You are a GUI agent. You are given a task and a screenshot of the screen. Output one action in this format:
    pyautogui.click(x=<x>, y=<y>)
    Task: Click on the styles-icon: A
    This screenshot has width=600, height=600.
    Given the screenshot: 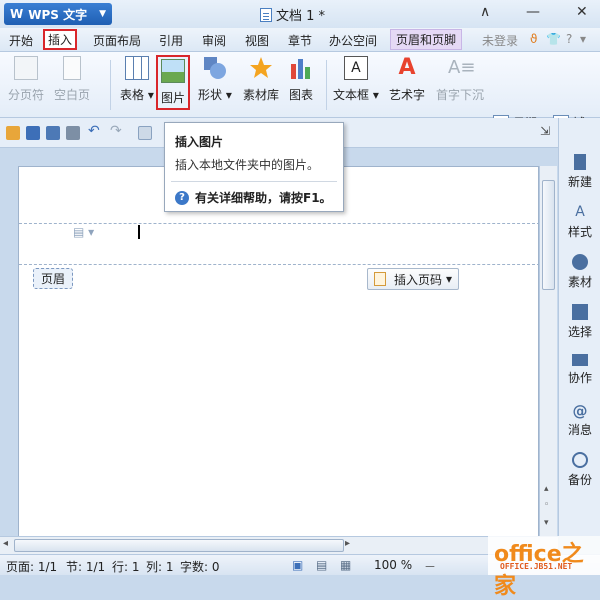 What is the action you would take?
    pyautogui.click(x=580, y=212)
    